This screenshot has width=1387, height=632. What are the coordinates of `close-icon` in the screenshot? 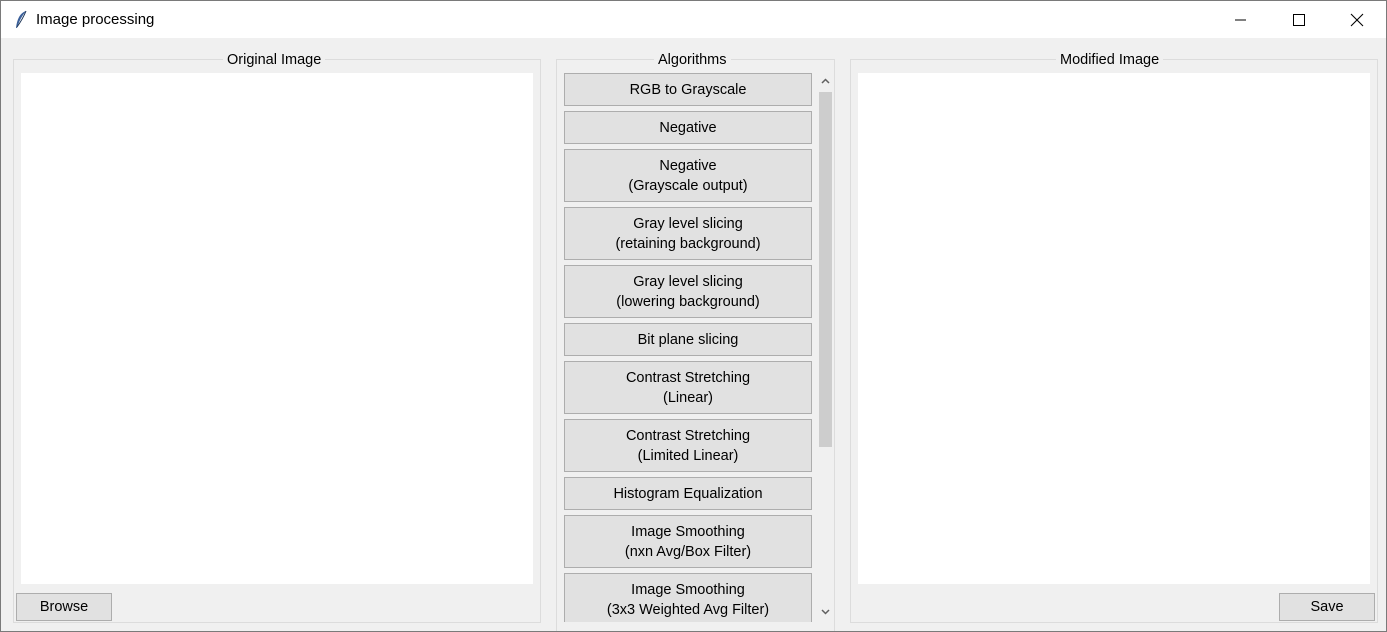 It's located at (1357, 20).